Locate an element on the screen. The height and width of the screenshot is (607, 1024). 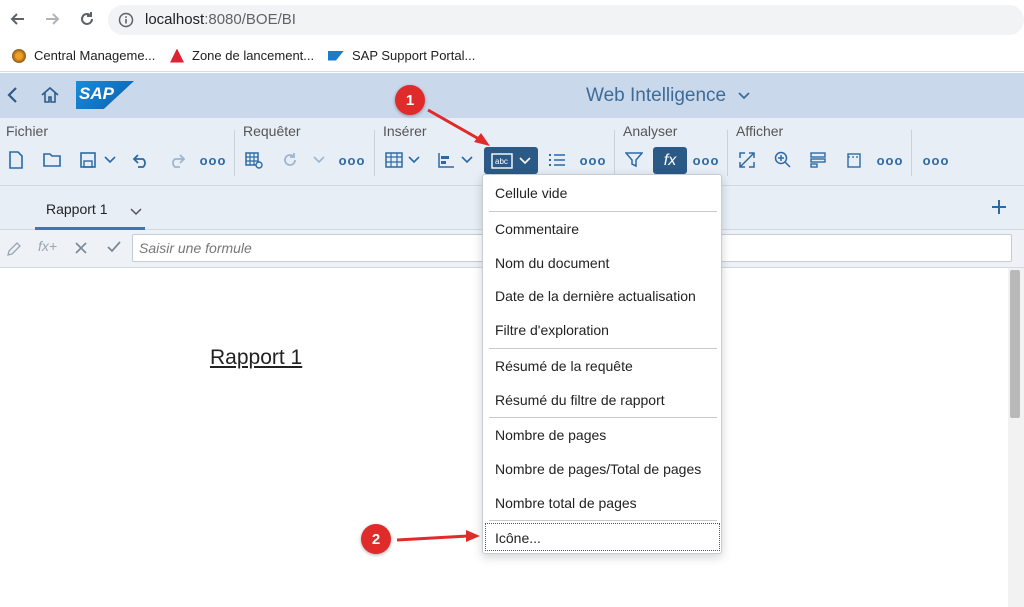
fichier-more-icon: ooo is located at coordinates (213, 160).